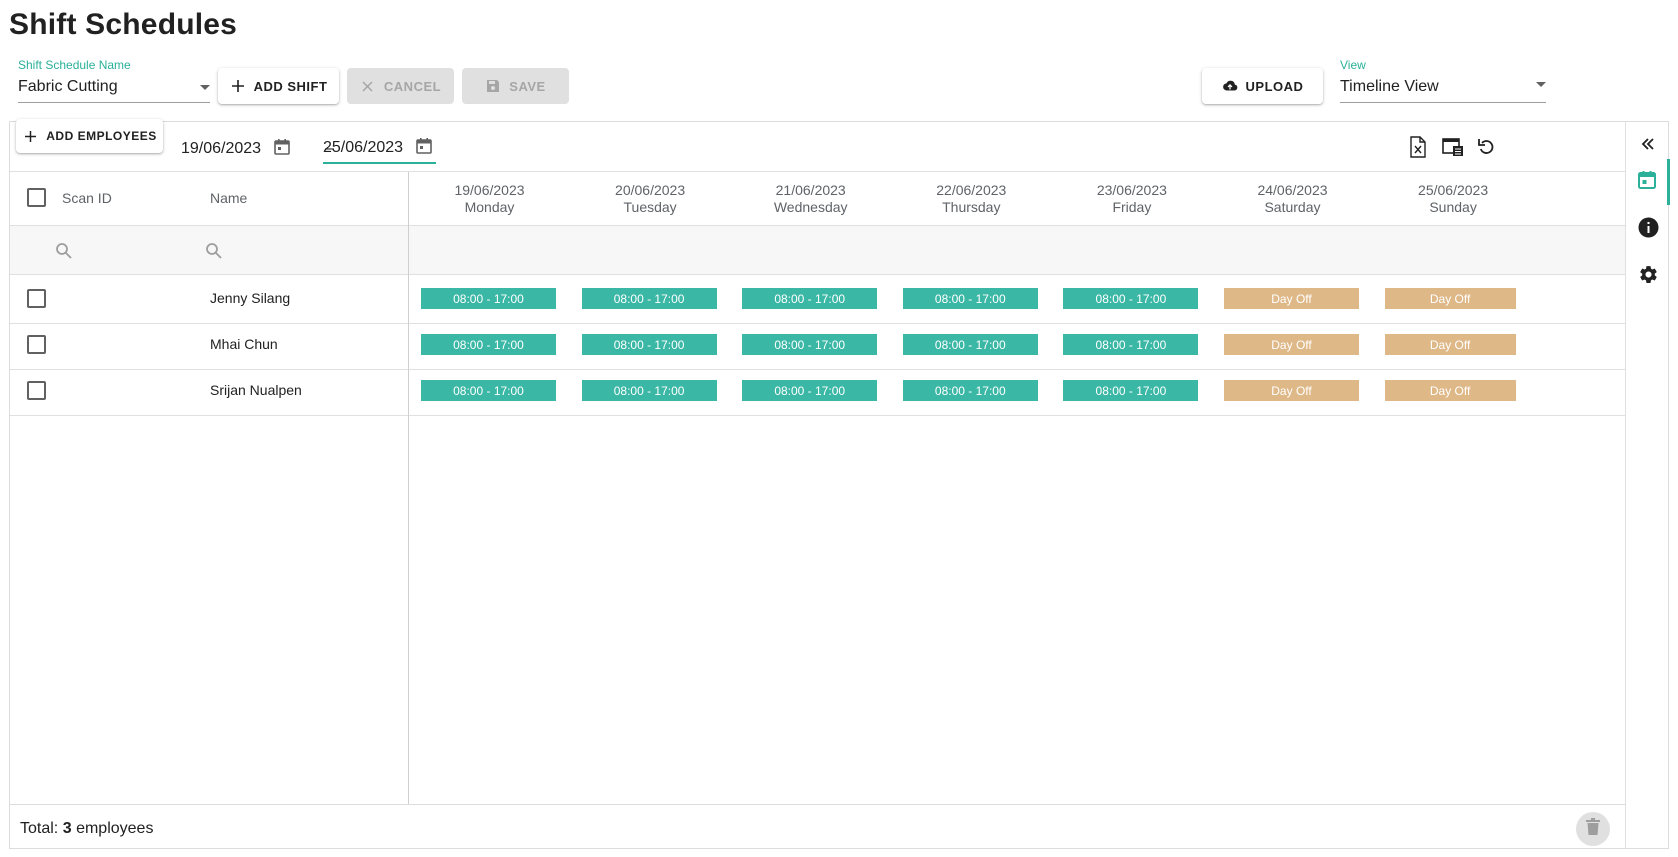 The height and width of the screenshot is (857, 1678). What do you see at coordinates (1453, 190) in the screenshot?
I see `day-date: 25/06/2023` at bounding box center [1453, 190].